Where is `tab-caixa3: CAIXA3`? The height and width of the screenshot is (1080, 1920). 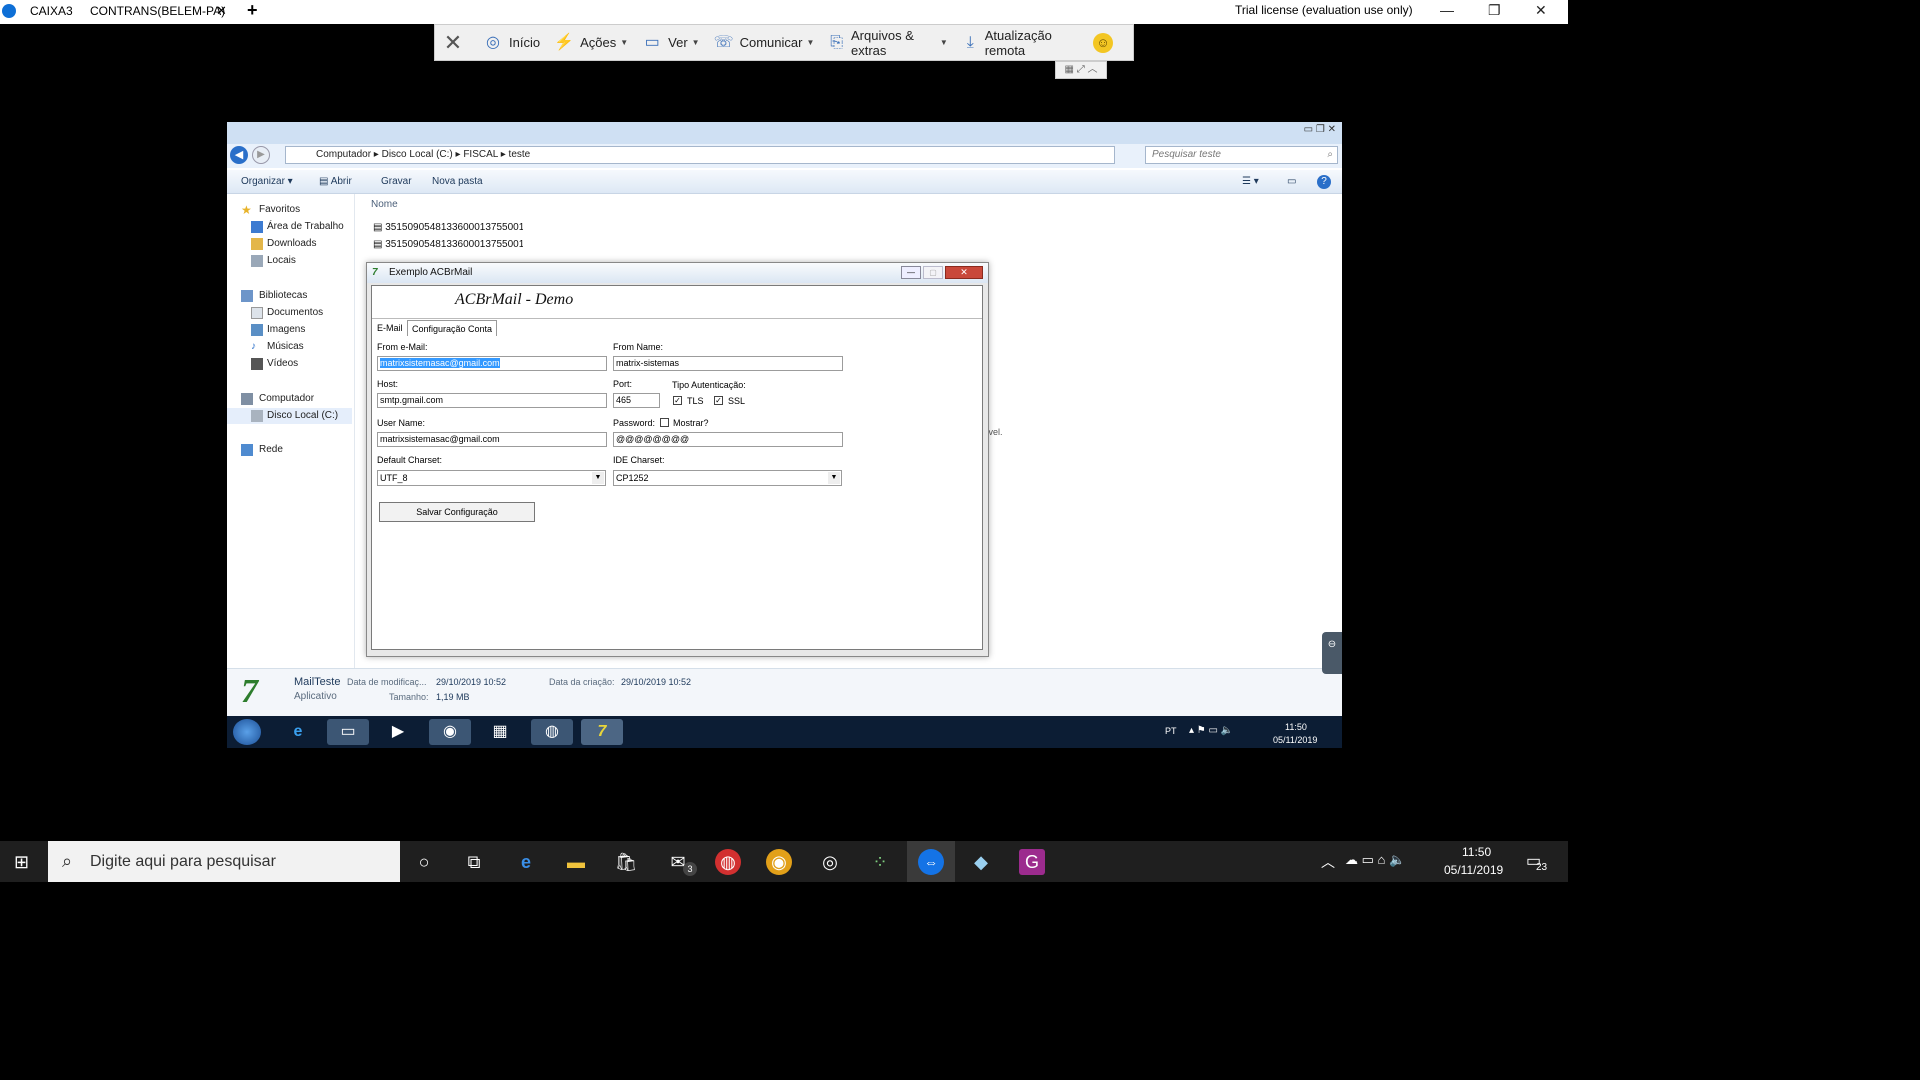
tab-caixa3: CAIXA3 is located at coordinates (51, 12).